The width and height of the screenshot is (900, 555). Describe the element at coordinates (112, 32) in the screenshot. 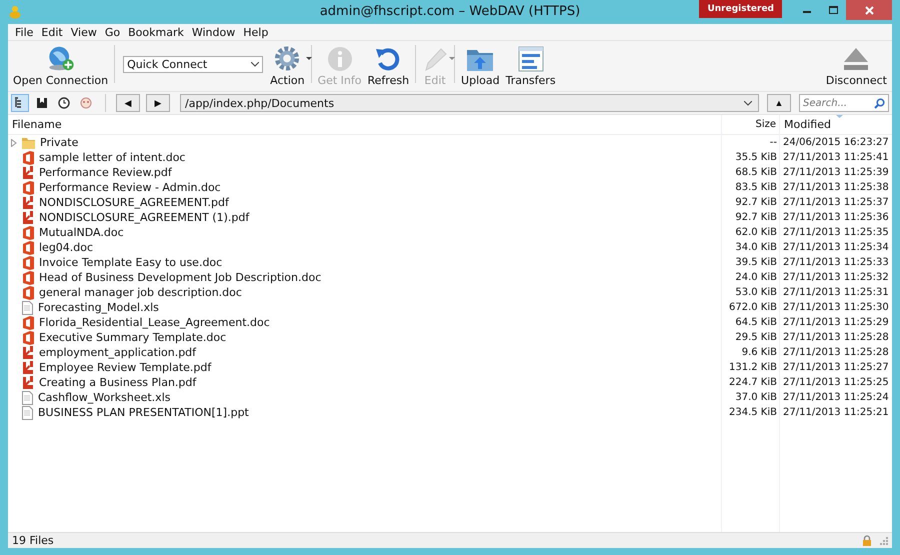

I see `menu-item: Go` at that location.